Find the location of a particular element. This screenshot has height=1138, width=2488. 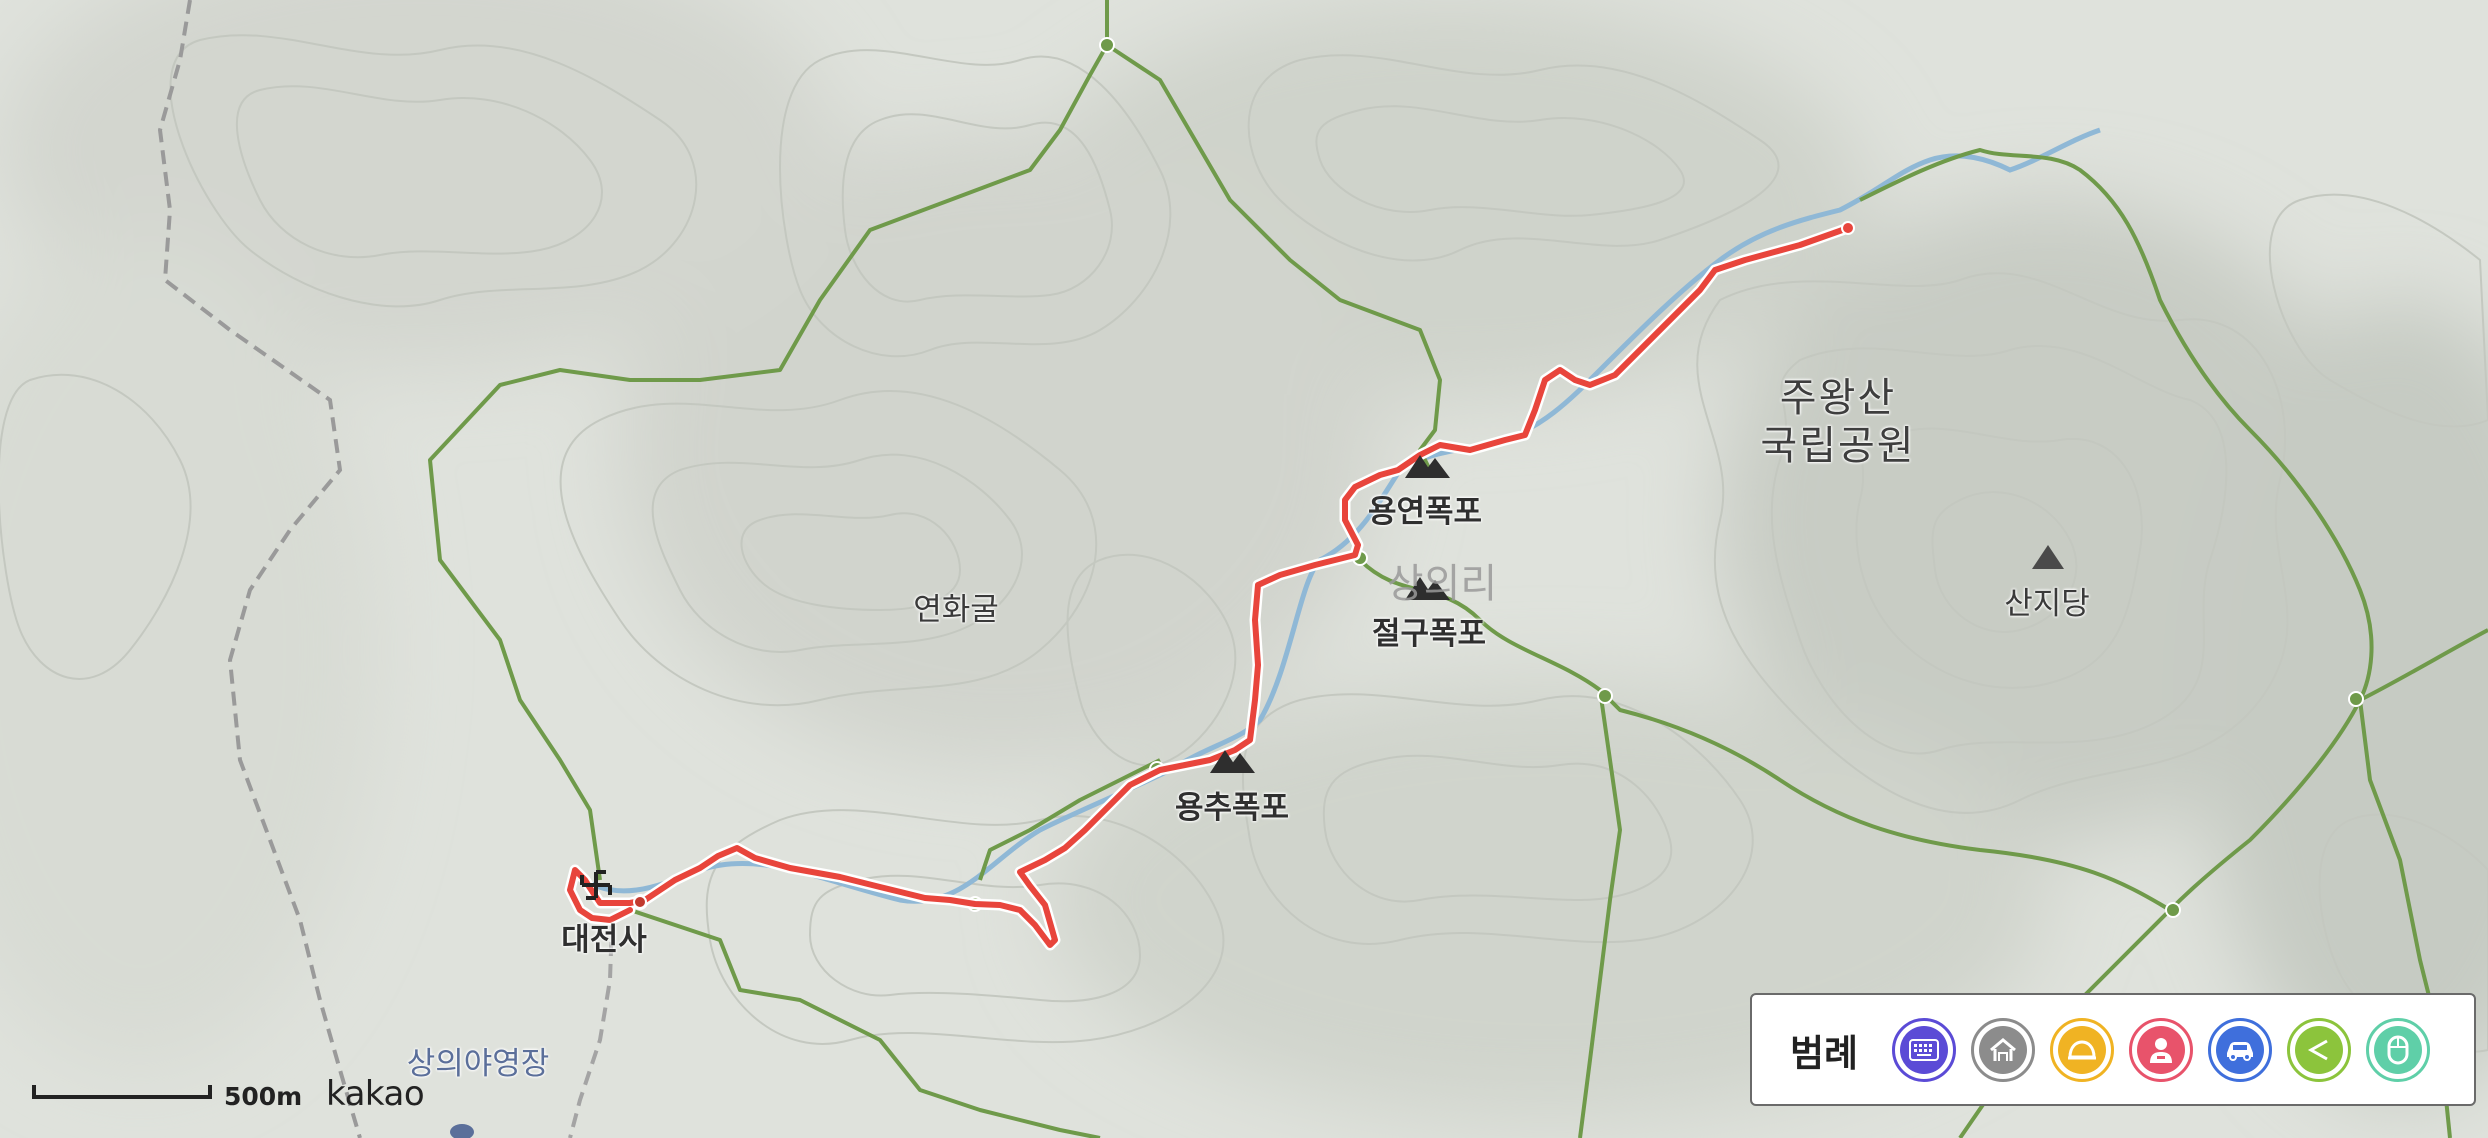

legend-share-button is located at coordinates (2319, 1049).